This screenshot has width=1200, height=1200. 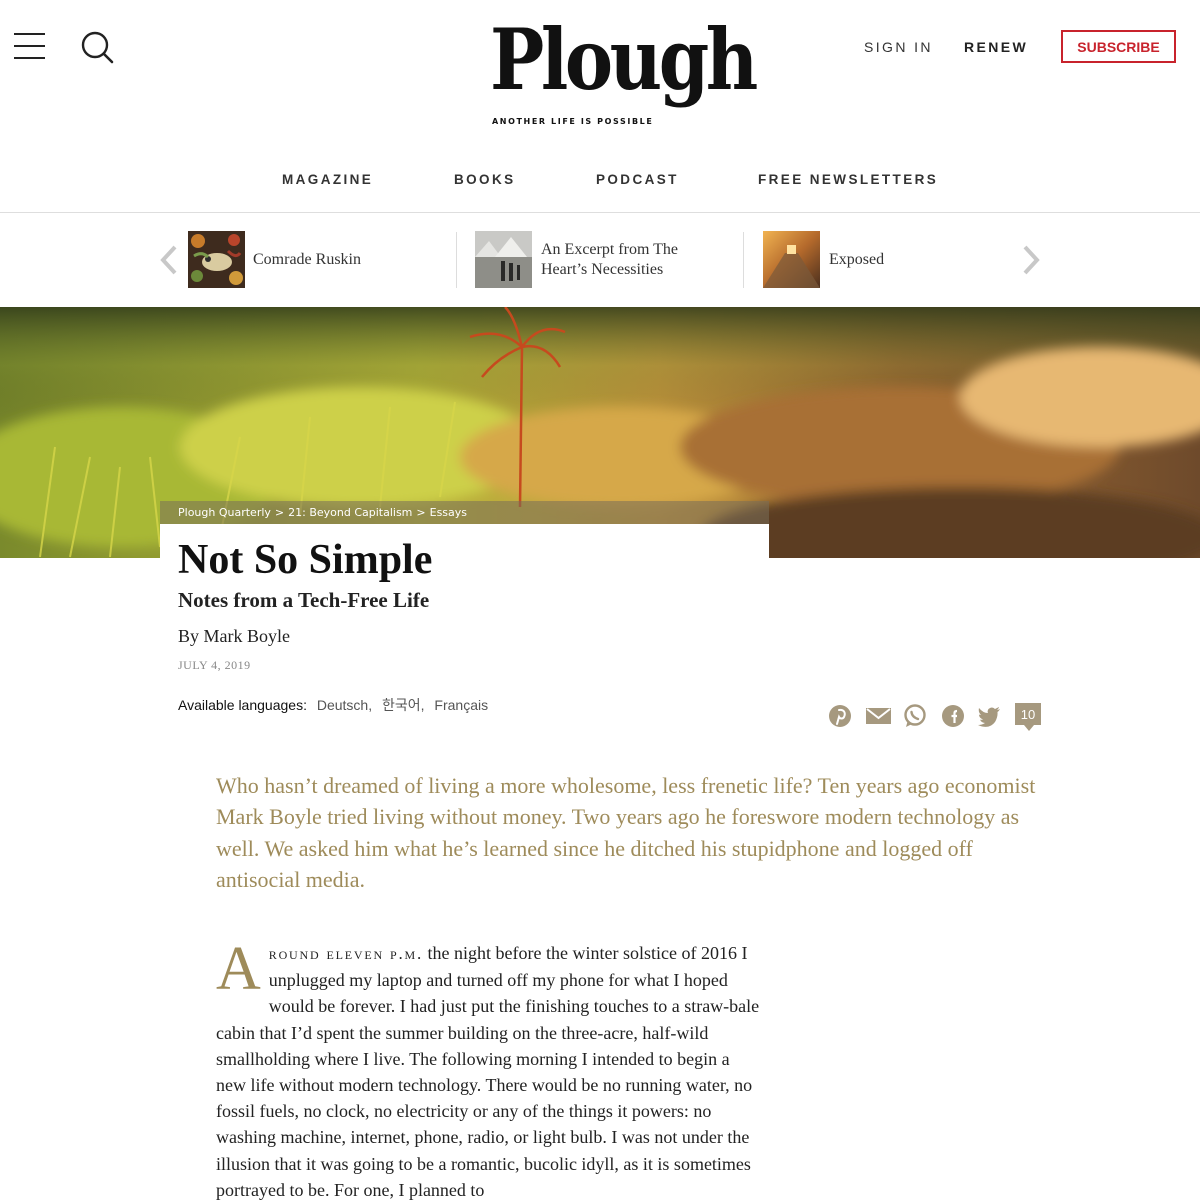 What do you see at coordinates (238, 969) in the screenshot?
I see `drop-cap: A` at bounding box center [238, 969].